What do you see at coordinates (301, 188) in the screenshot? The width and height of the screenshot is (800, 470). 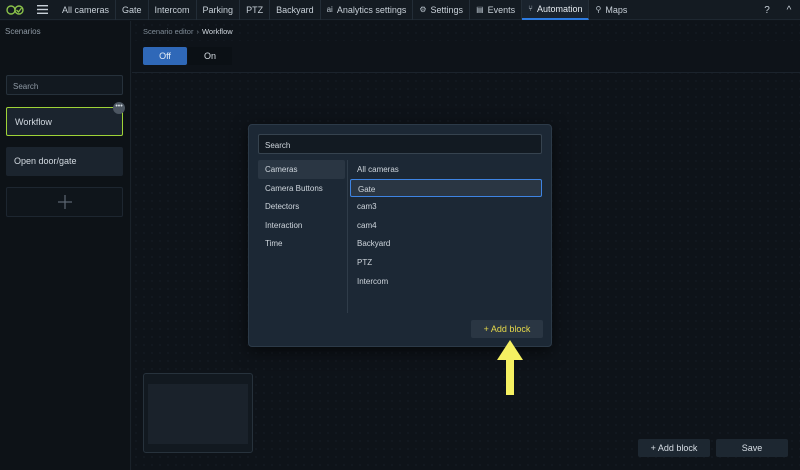 I see `category-item-camera-buttons: Camera Buttons` at bounding box center [301, 188].